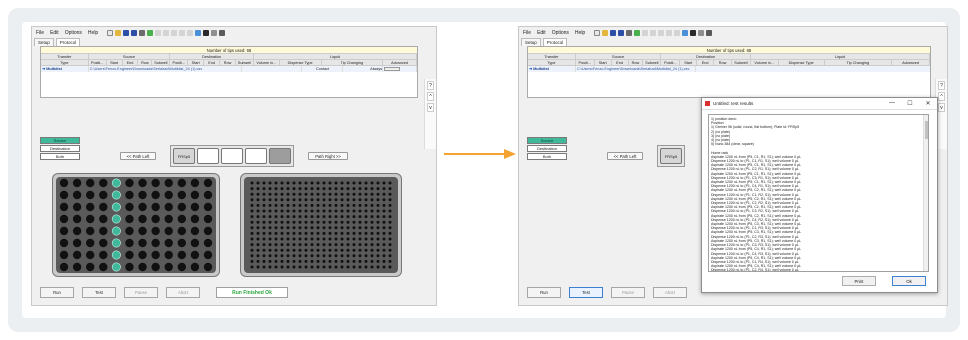  I want to click on col-source-row: Row, so click(636, 62).